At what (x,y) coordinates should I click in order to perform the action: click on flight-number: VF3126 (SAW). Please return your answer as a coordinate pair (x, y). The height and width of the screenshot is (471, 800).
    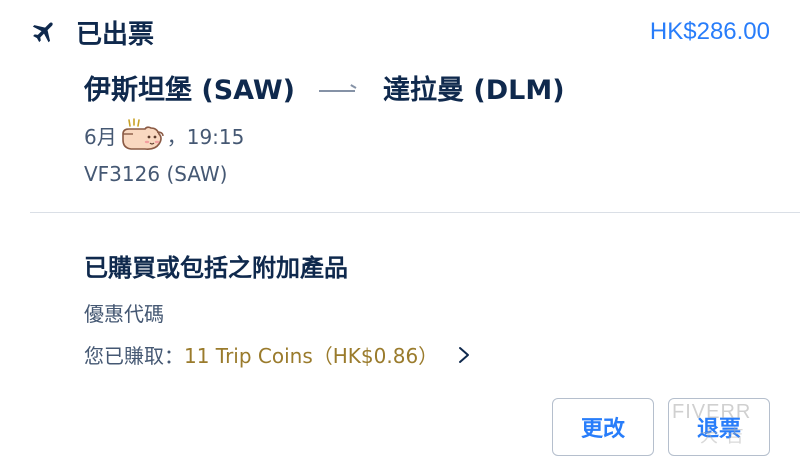
    Looking at the image, I should click on (156, 174).